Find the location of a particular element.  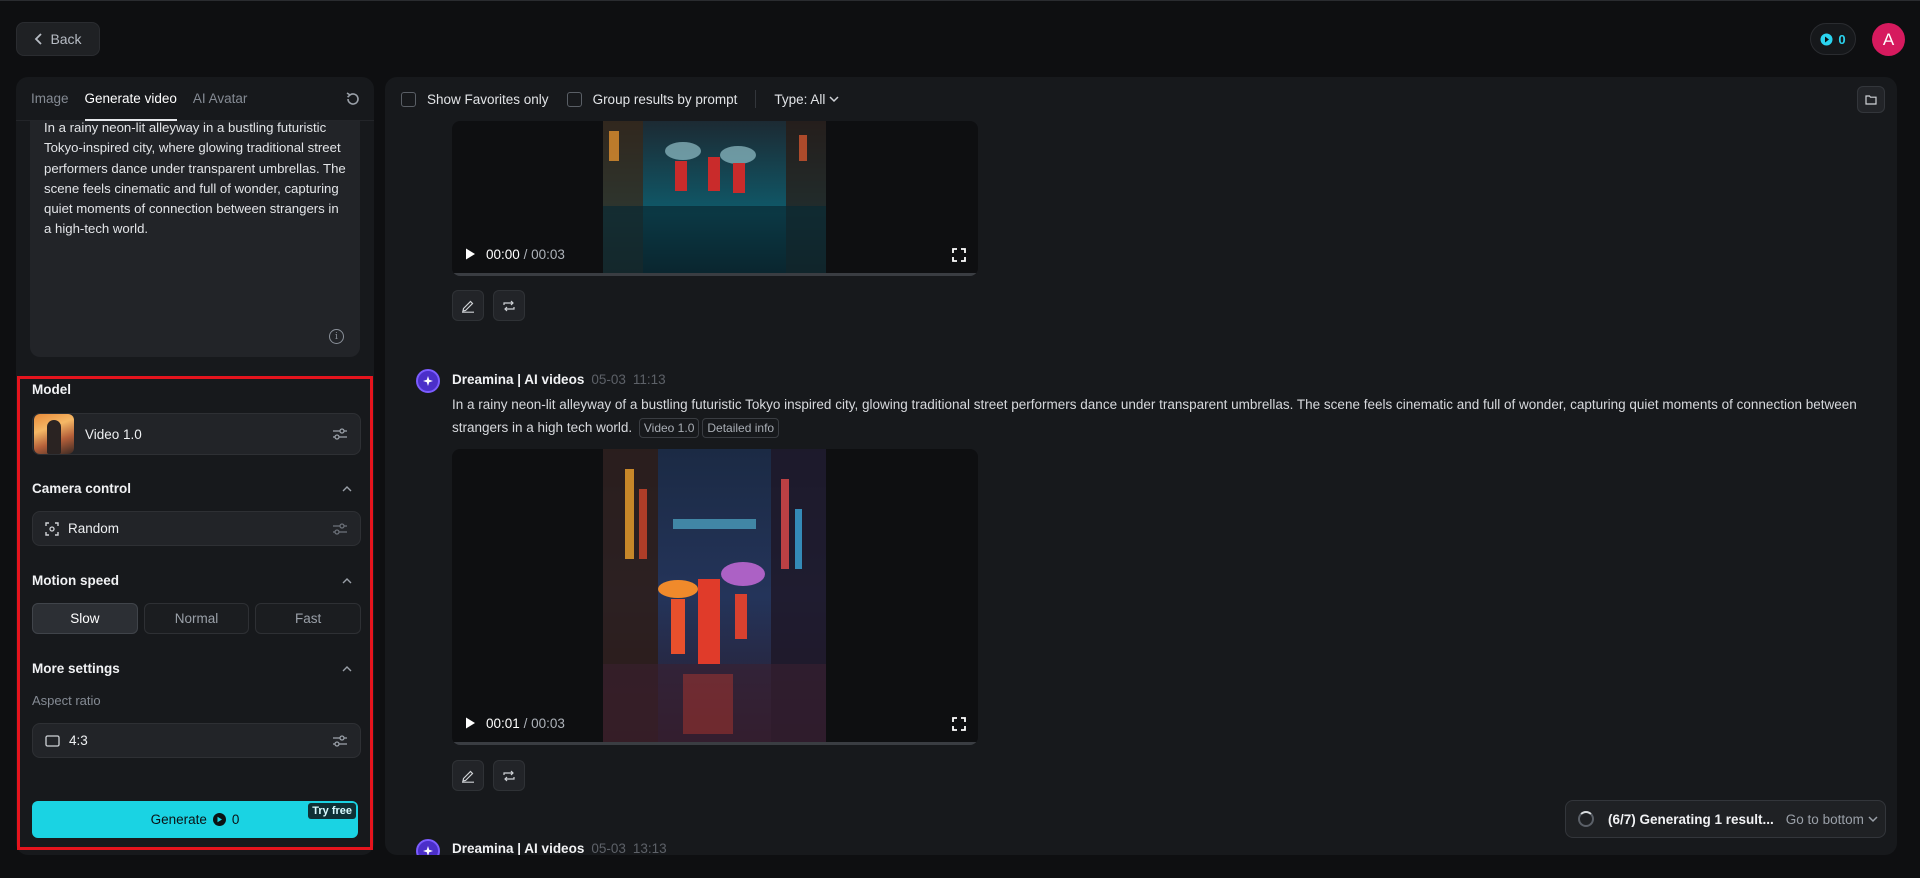

loading-spinner-icon is located at coordinates (1586, 819).